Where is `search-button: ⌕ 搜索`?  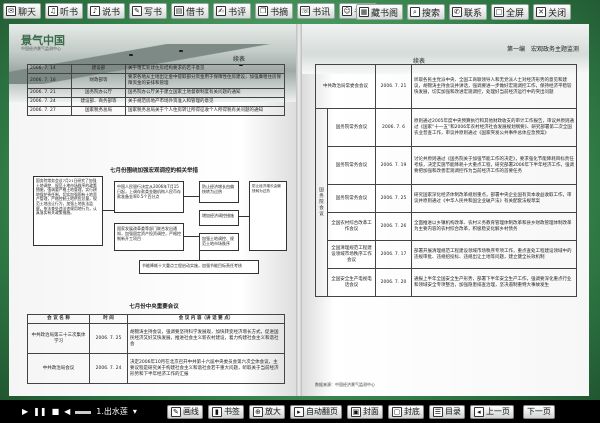
search-button: ⌕ 搜索 is located at coordinates (426, 12).